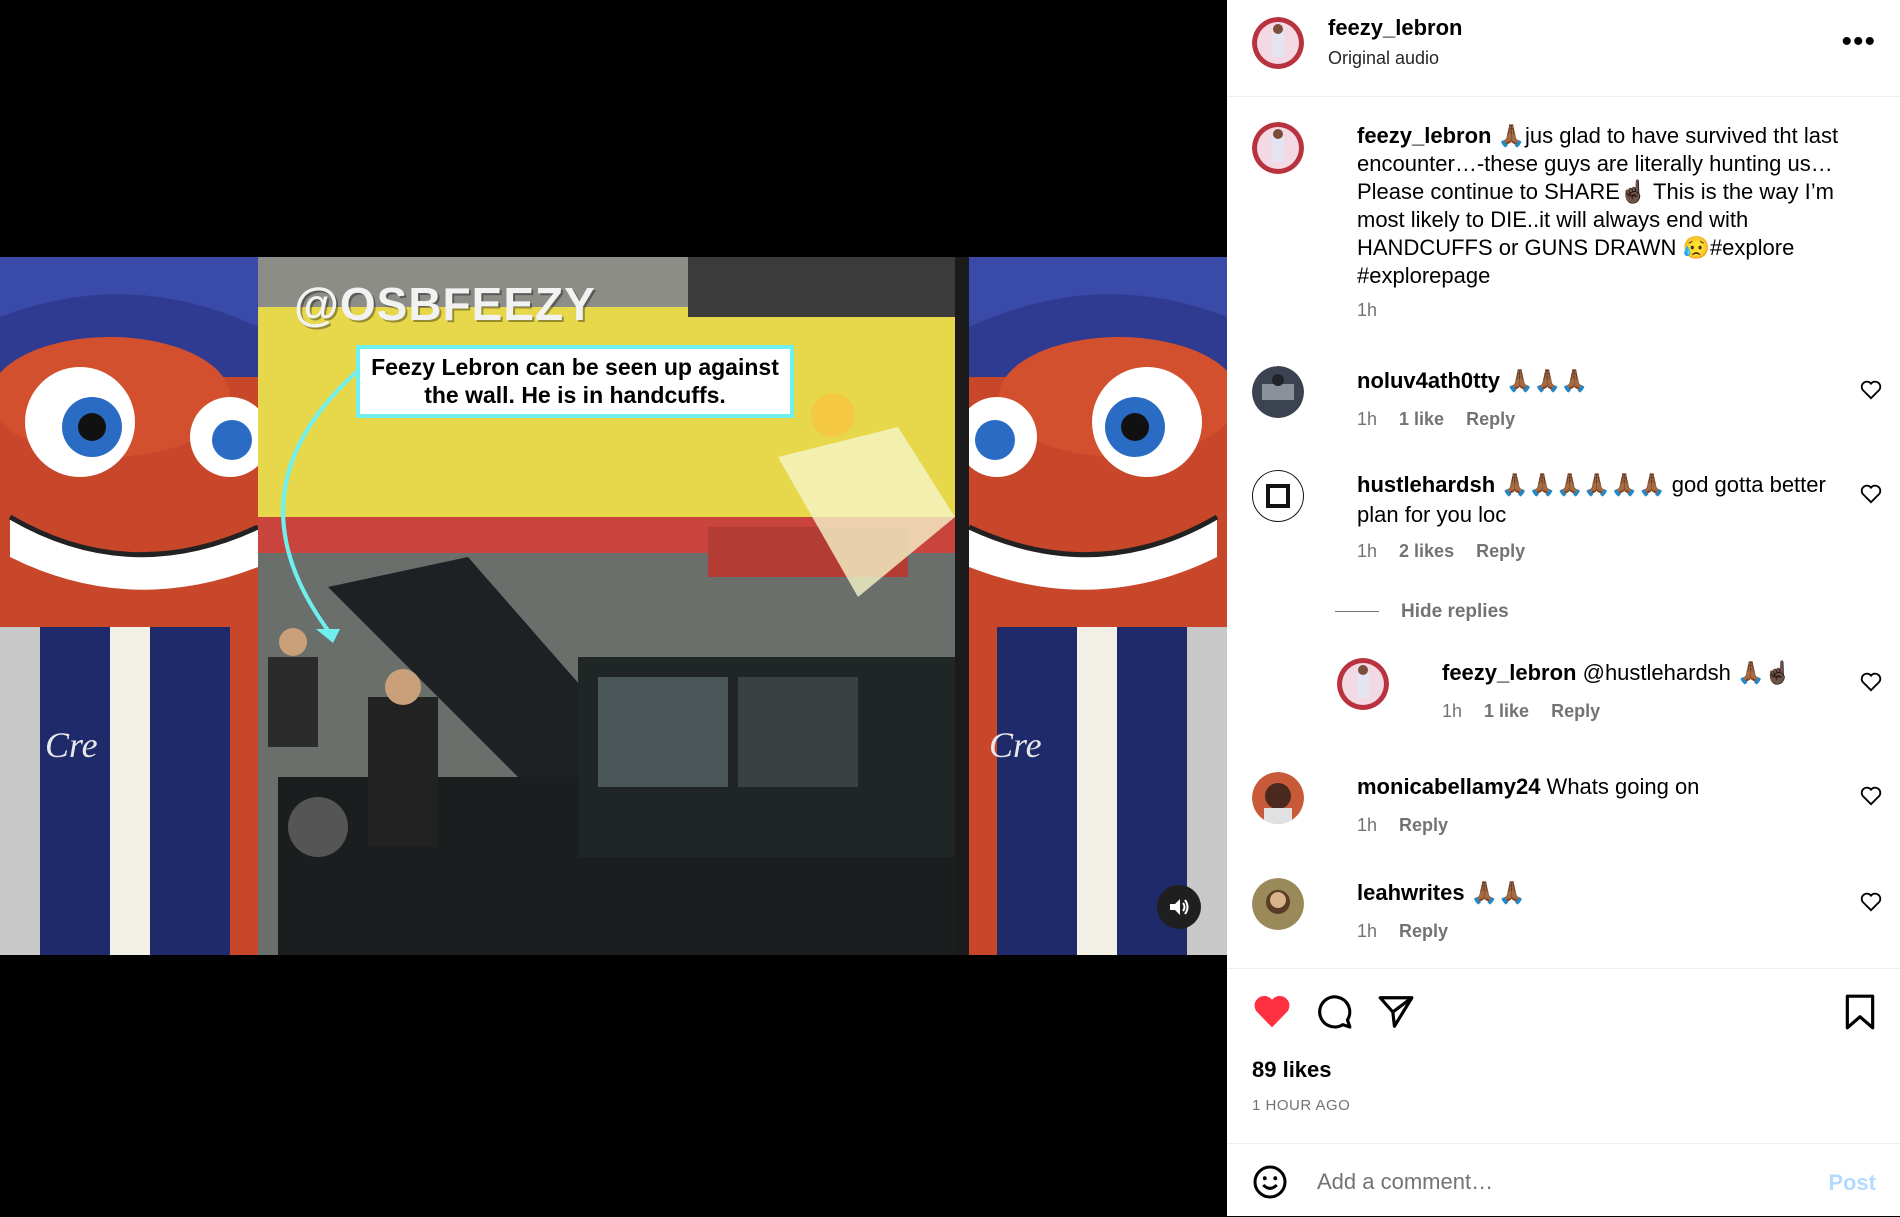 This screenshot has height=1217, width=1900. Describe the element at coordinates (1563, 48) in the screenshot. I see `post-header: feezy_lebron Original audio •••` at that location.